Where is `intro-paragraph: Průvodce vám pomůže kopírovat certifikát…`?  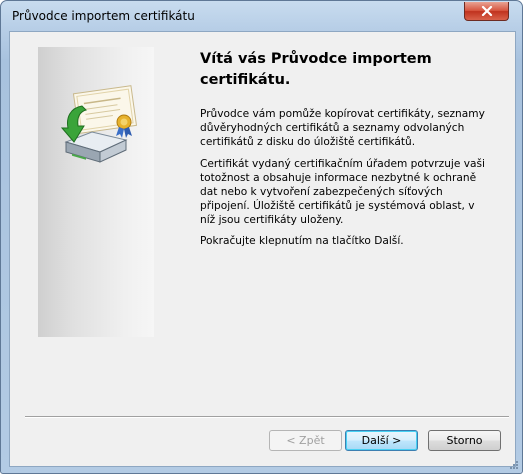 intro-paragraph: Průvodce vám pomůže kopírovat certifikát… is located at coordinates (342, 128).